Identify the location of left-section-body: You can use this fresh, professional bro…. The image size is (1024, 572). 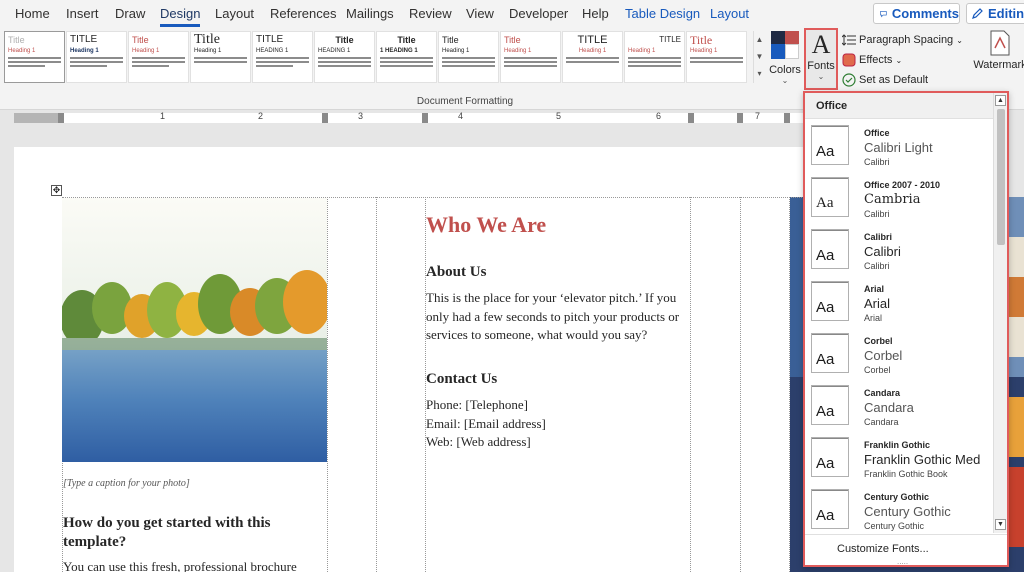
(193, 565).